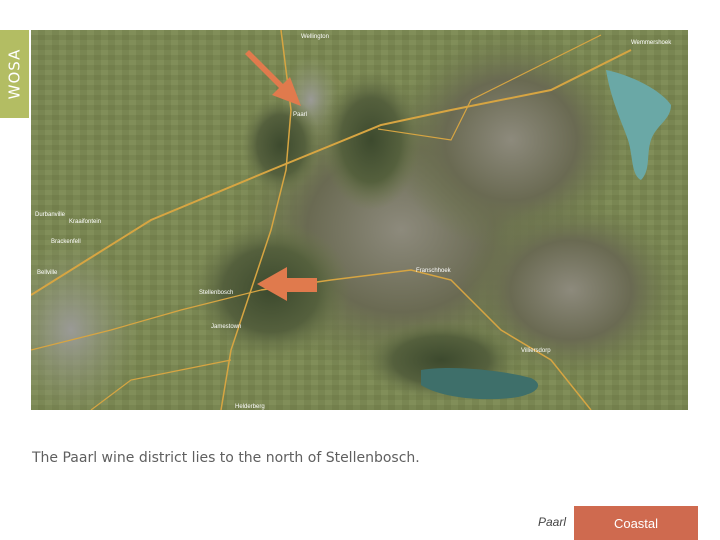 The height and width of the screenshot is (540, 720). I want to click on wosa-brand-tab: WOSA, so click(14, 74).